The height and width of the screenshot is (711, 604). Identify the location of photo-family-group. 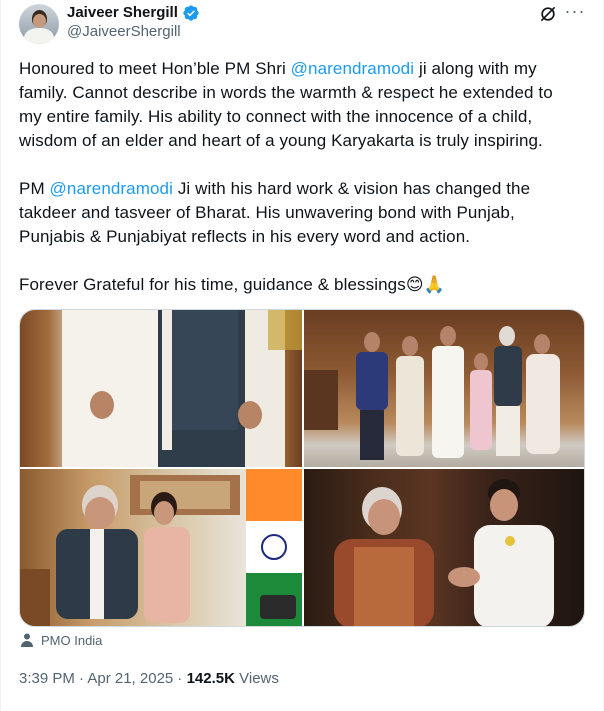
(444, 388).